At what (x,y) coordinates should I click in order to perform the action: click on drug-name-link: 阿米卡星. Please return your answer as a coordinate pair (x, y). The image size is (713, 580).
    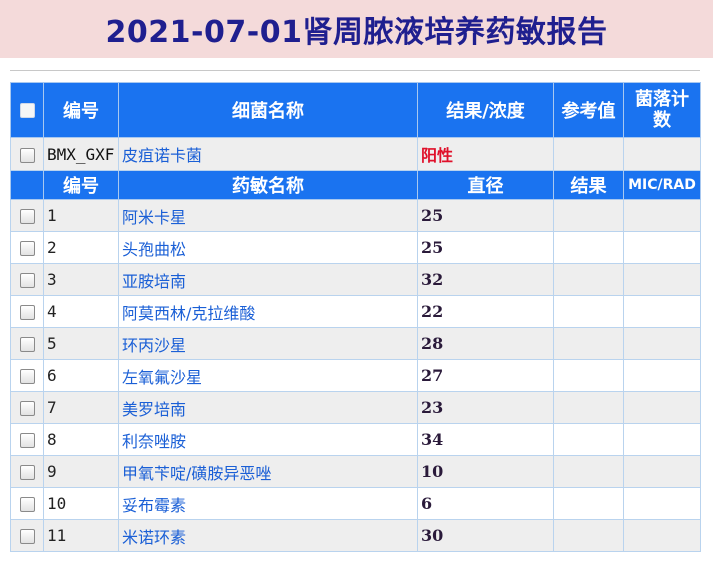
    Looking at the image, I should click on (268, 215).